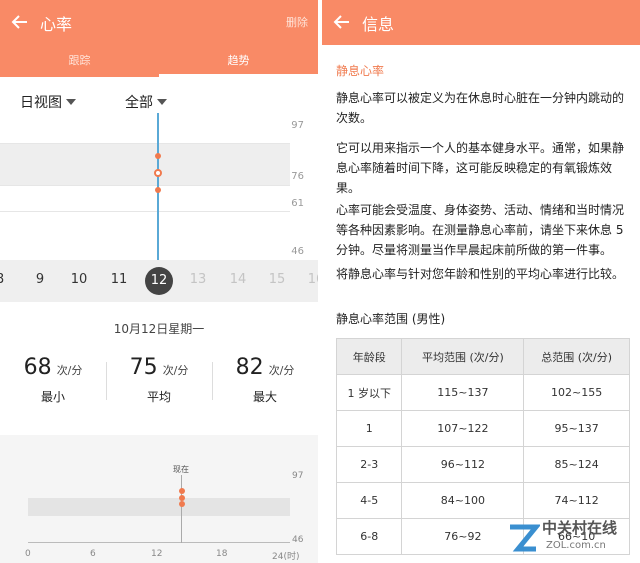 The height and width of the screenshot is (563, 640). I want to click on y-tick: 61, so click(297, 203).